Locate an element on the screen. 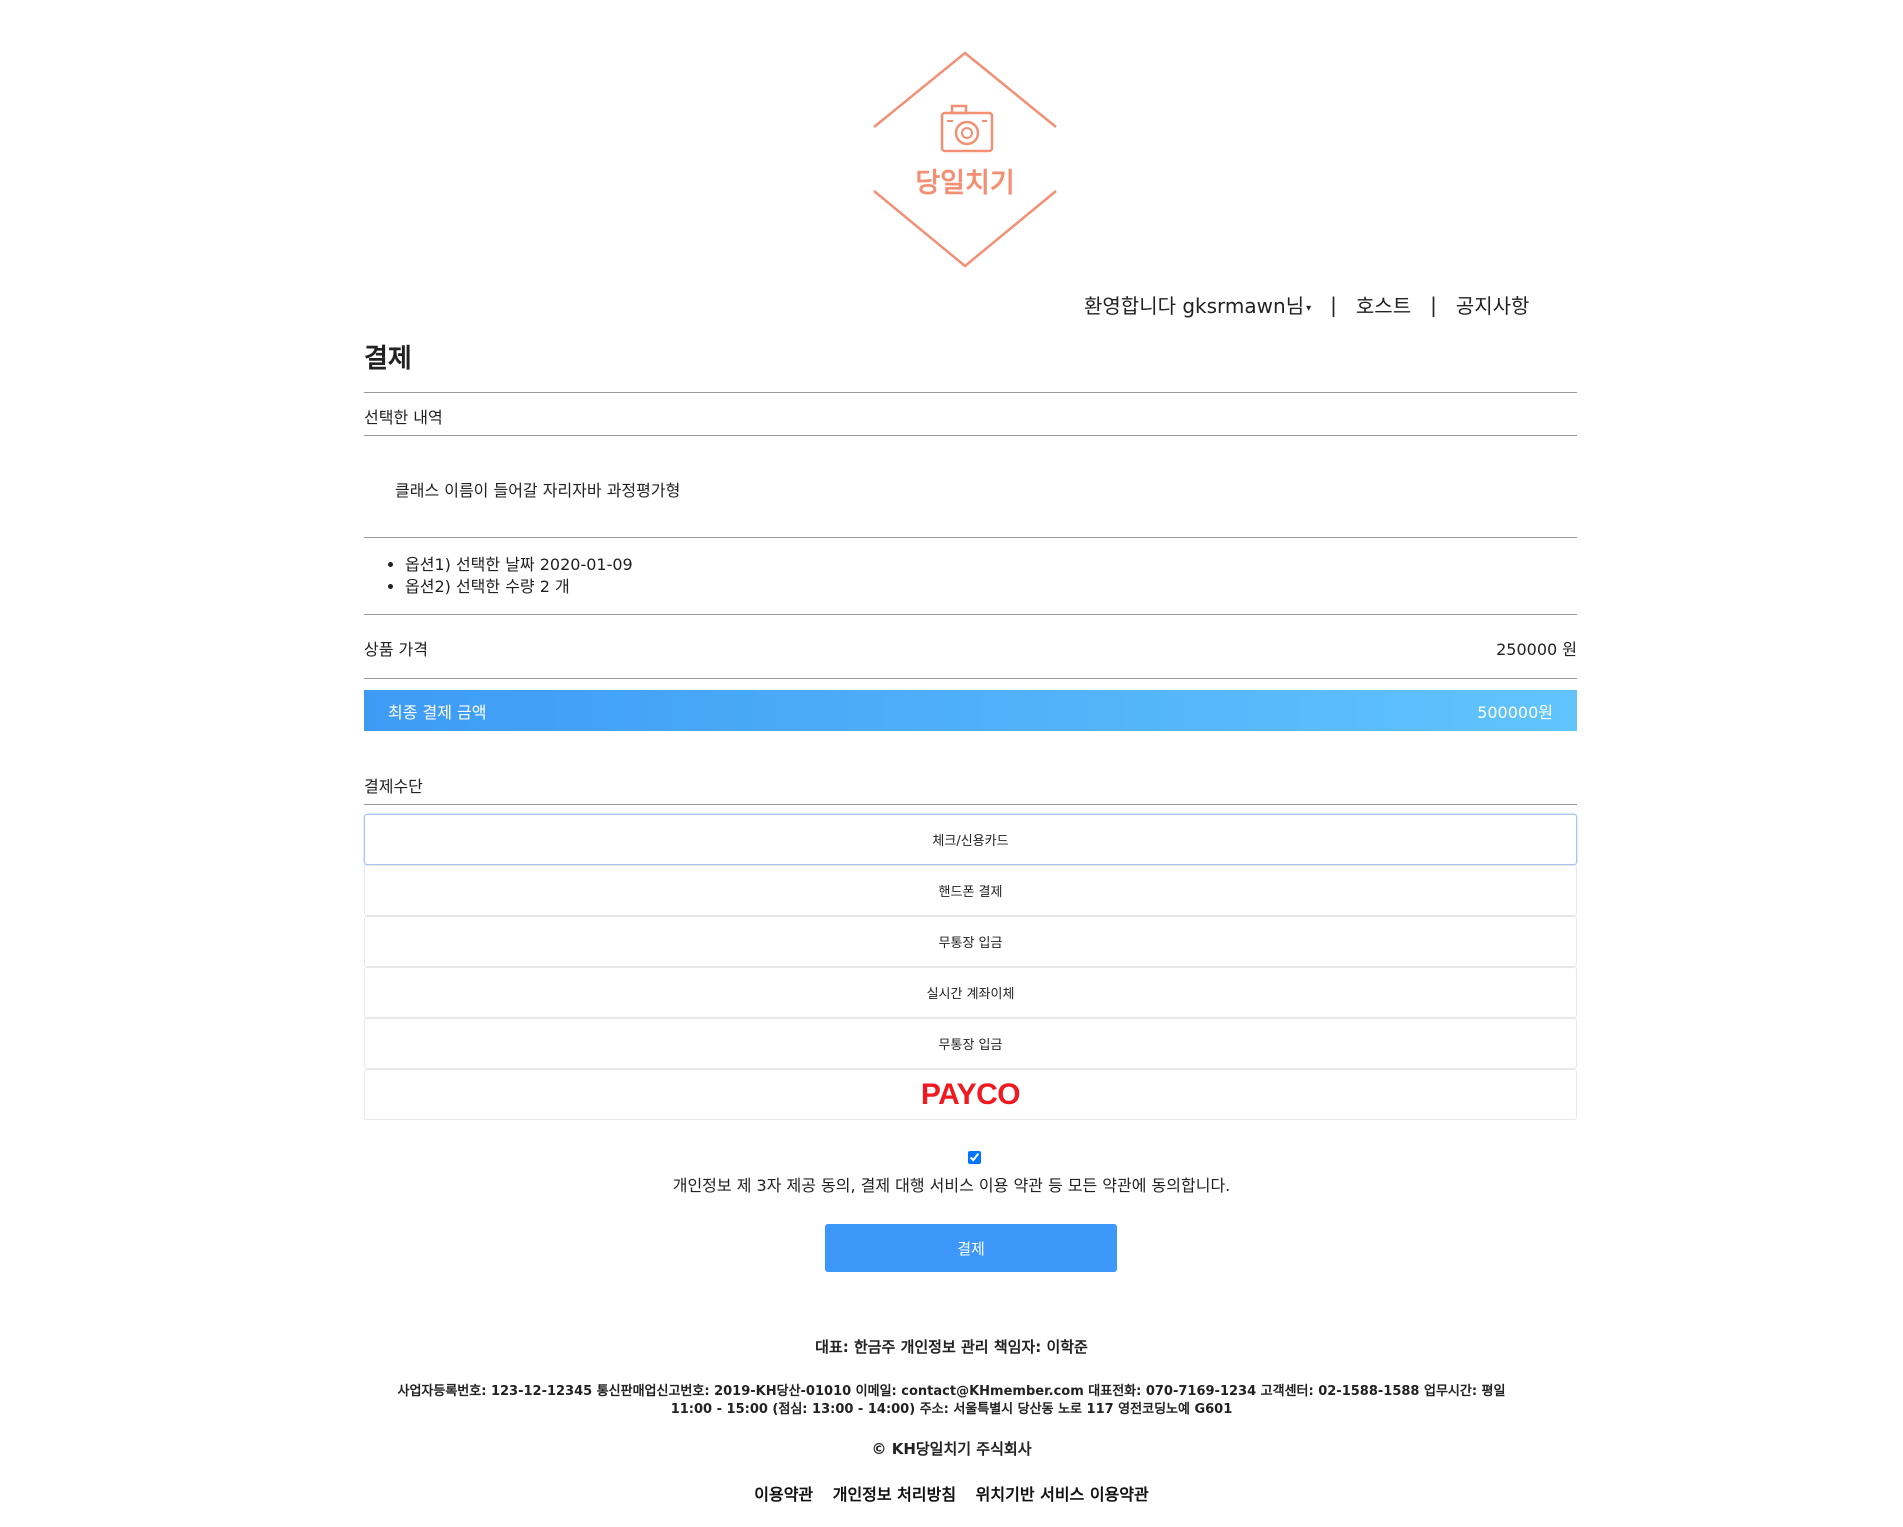  total-value: 500000원 is located at coordinates (1515, 712).